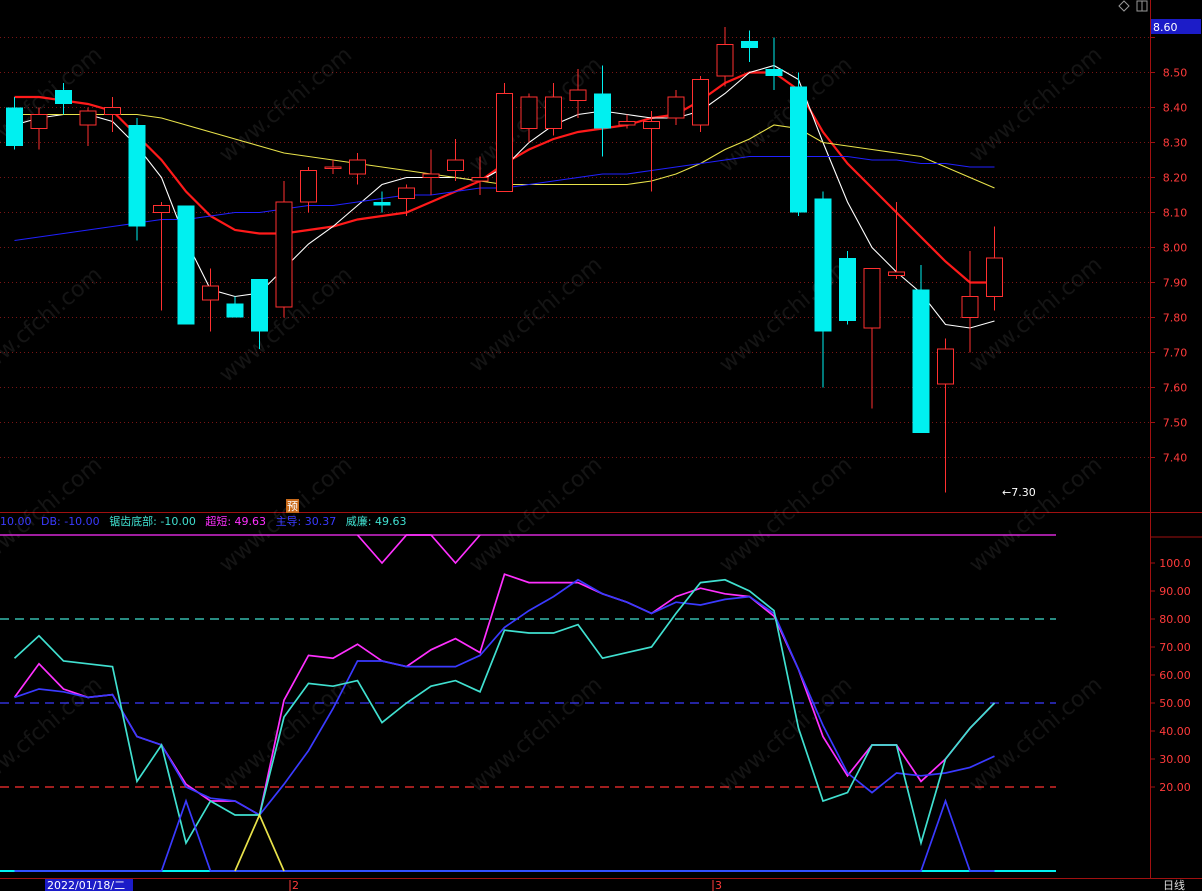 The height and width of the screenshot is (891, 1202). What do you see at coordinates (1175, 675) in the screenshot?
I see `indicator-tick-label: 60.00` at bounding box center [1175, 675].